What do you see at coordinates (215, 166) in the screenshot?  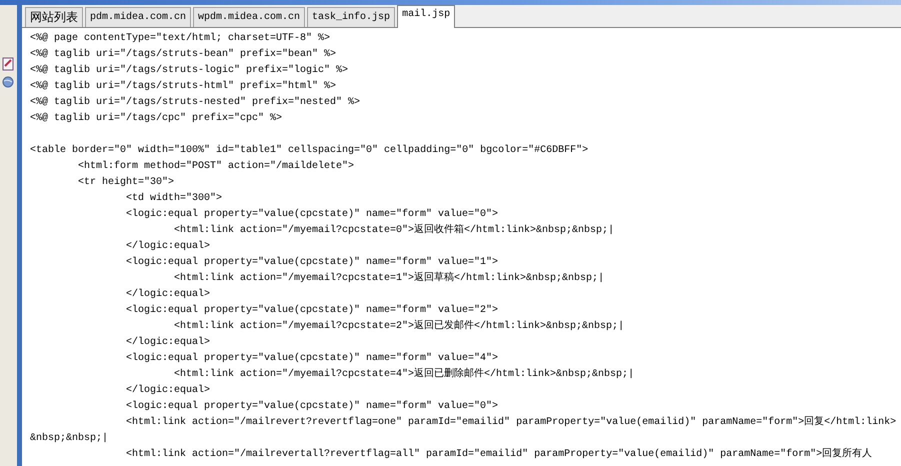 I see `code-line: <html:form method="POST" action="/maildelete">` at bounding box center [215, 166].